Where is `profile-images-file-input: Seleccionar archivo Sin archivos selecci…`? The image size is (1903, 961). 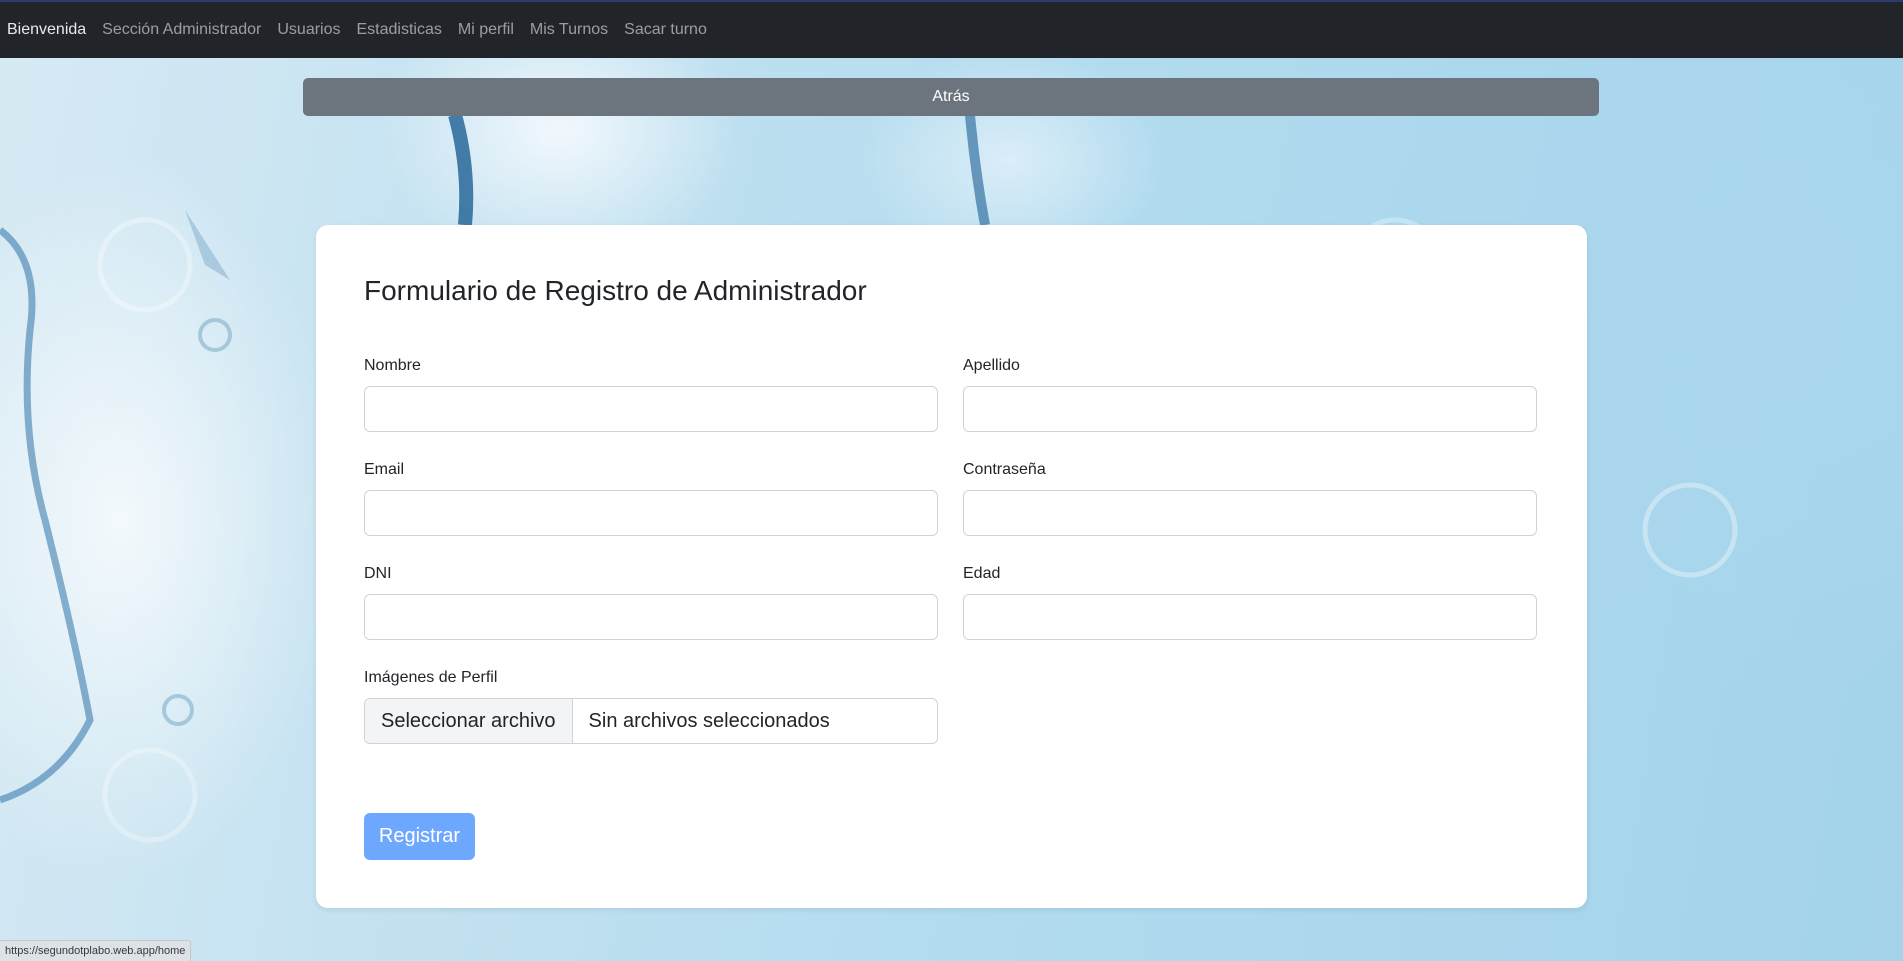
profile-images-file-input: Seleccionar archivo Sin archivos selecci… is located at coordinates (651, 721).